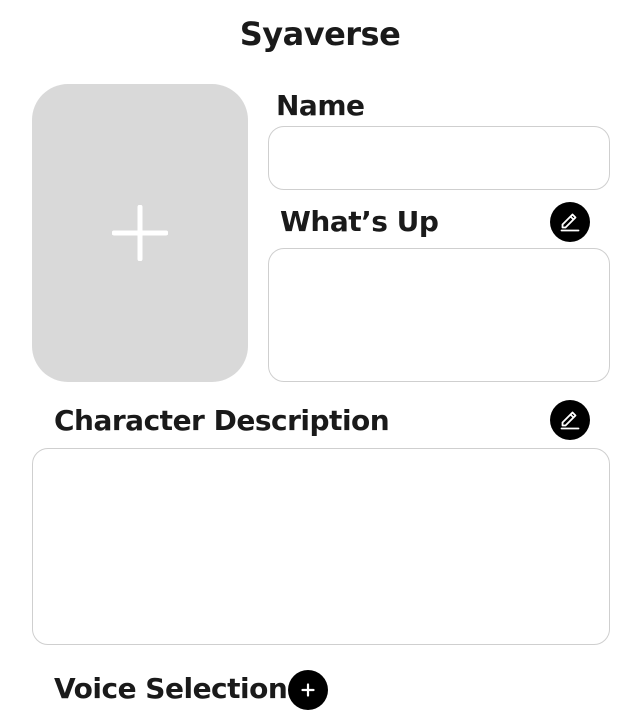 This screenshot has height=717, width=640. I want to click on whats-up-edit-button, so click(570, 222).